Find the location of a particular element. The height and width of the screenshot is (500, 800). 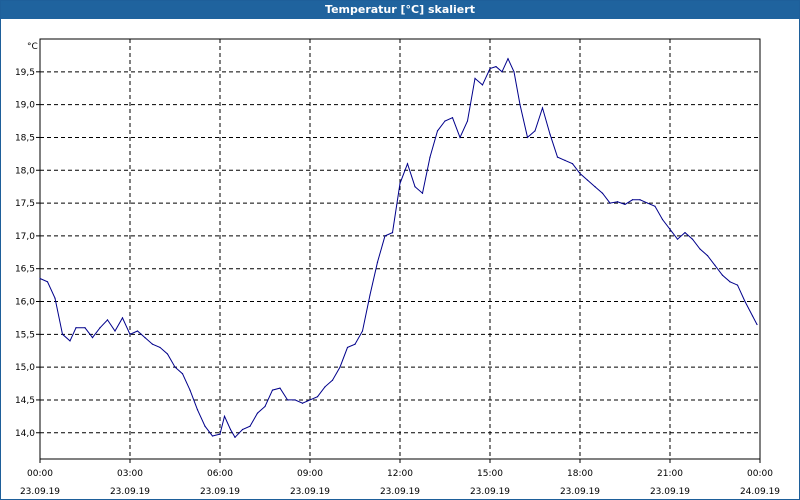

y-tick-label: 15,0 is located at coordinates (25, 368).